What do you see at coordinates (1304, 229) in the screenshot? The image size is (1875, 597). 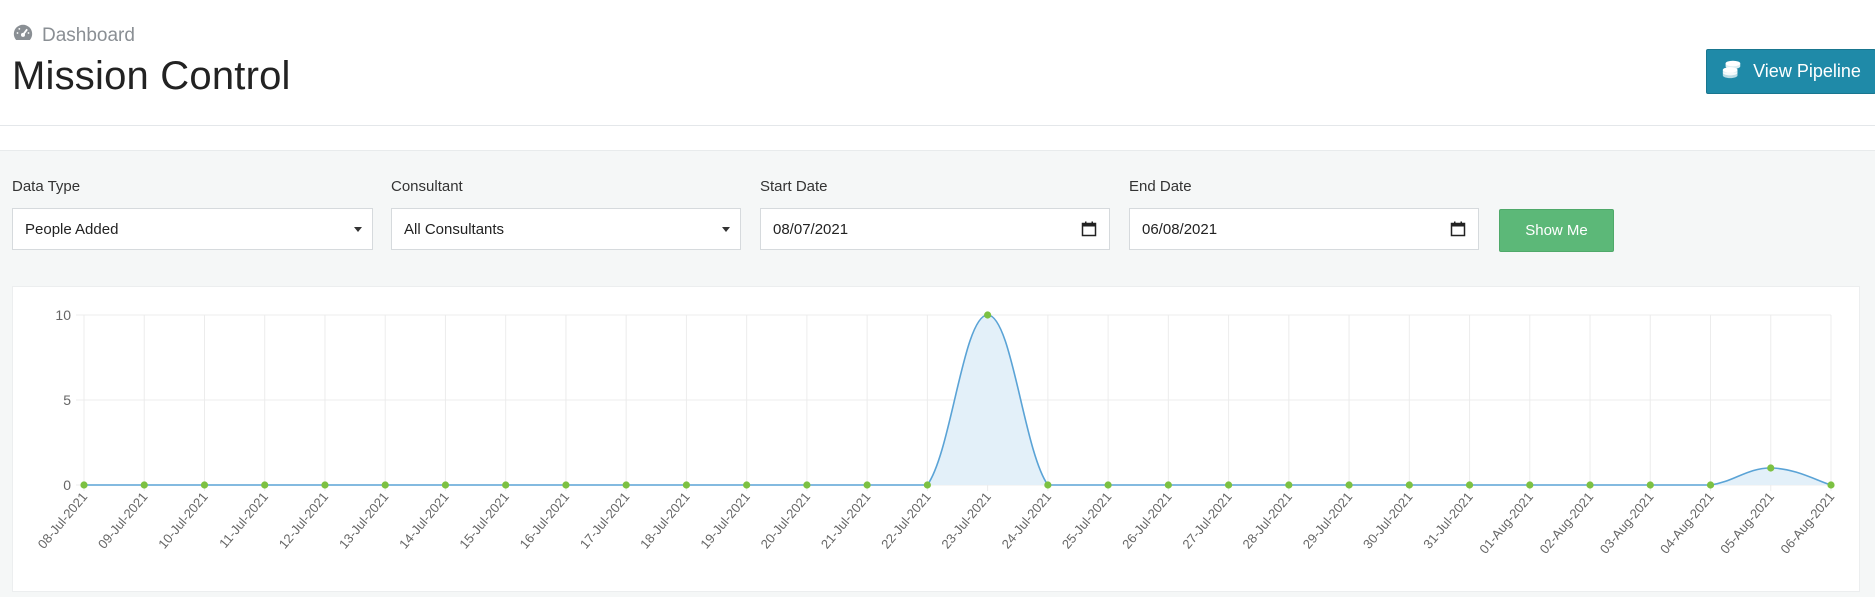 I see `end-date-input: 06/08/2021` at bounding box center [1304, 229].